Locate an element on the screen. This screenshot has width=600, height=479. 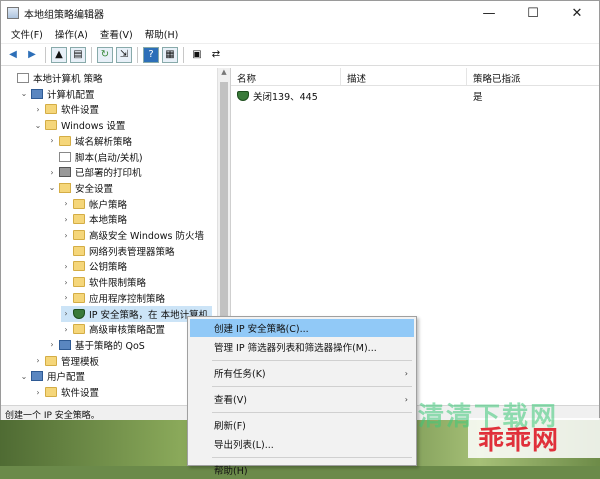
tree-item: › 高级审核策略配置 is located at coordinates (113, 329).